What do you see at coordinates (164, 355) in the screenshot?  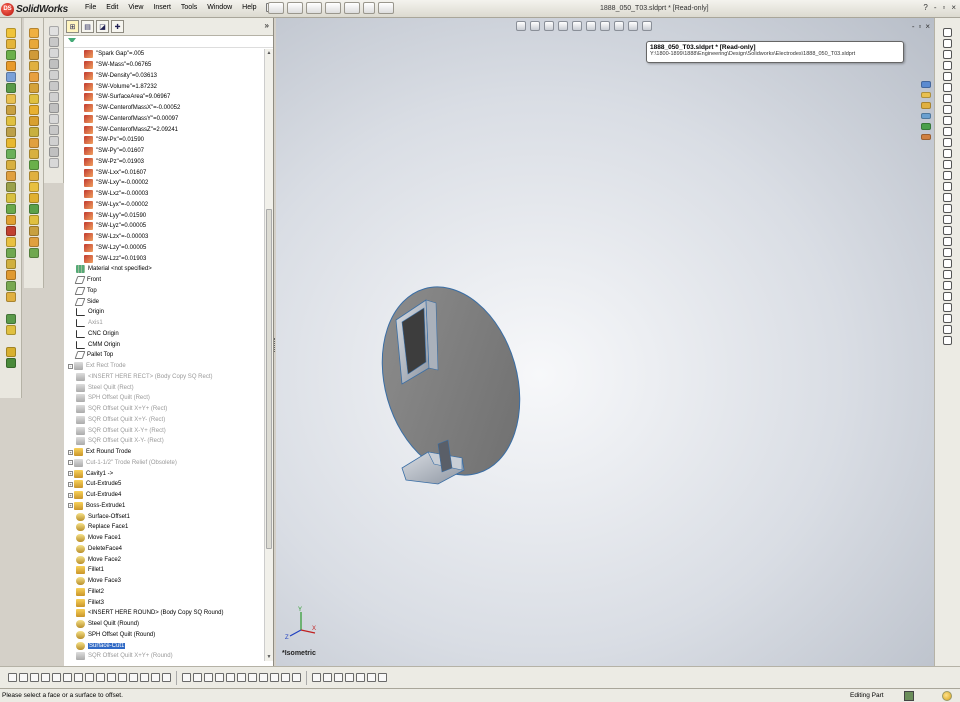 I see `tree-item: Pallet Top` at bounding box center [164, 355].